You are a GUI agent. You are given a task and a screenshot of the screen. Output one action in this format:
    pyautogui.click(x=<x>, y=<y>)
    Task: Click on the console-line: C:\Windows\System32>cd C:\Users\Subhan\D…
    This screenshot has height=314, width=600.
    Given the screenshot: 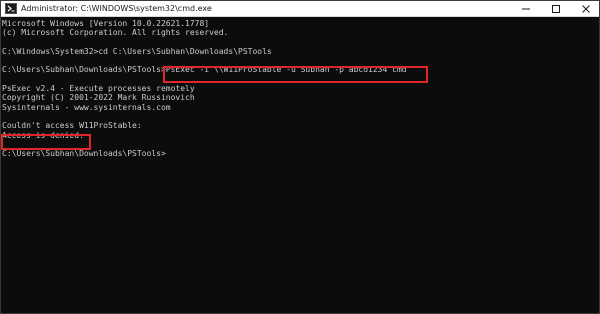 What is the action you would take?
    pyautogui.click(x=137, y=51)
    